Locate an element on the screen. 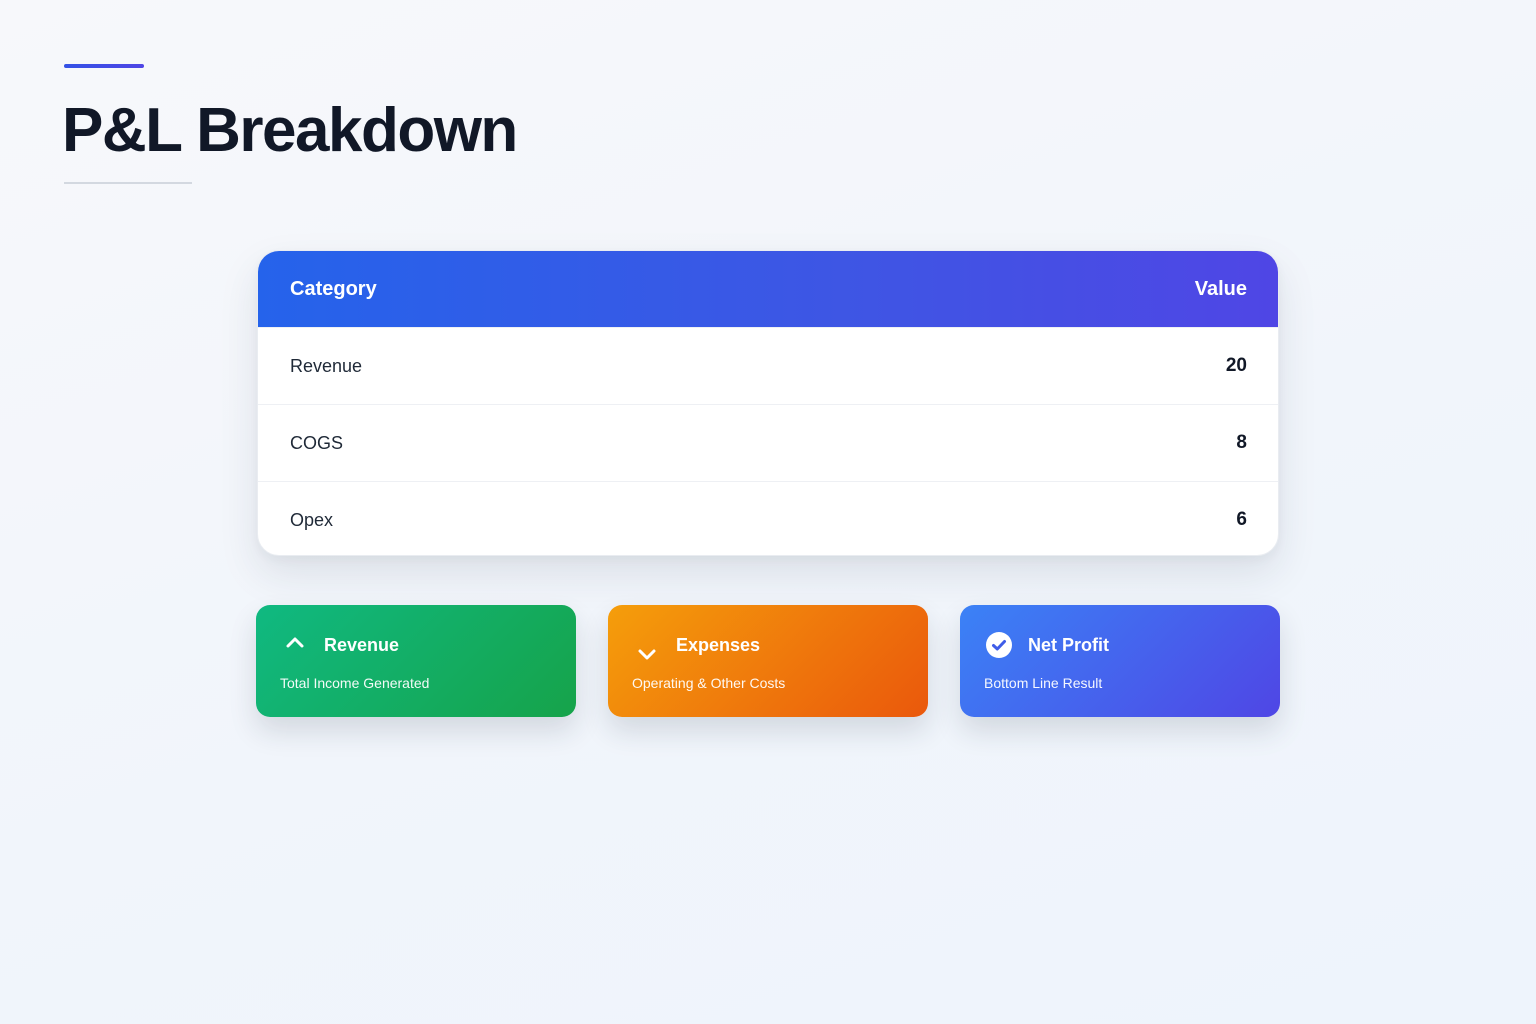 Image resolution: width=1536 pixels, height=1024 pixels. column-header-category: Category is located at coordinates (333, 288).